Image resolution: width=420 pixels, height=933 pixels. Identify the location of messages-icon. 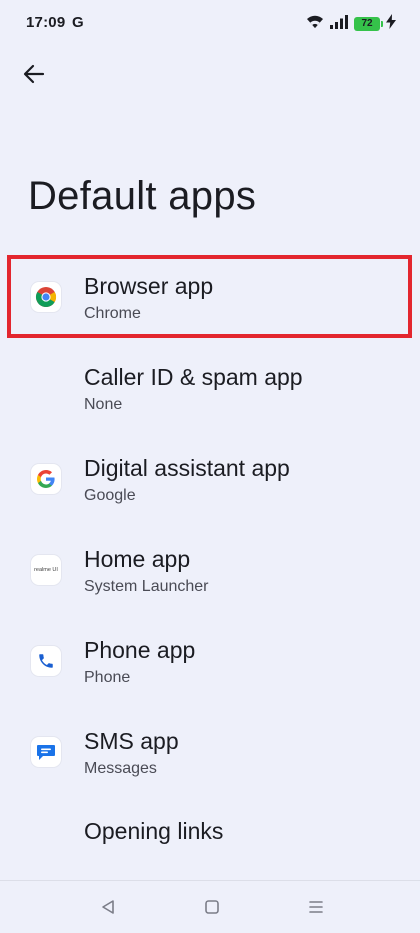
(46, 752).